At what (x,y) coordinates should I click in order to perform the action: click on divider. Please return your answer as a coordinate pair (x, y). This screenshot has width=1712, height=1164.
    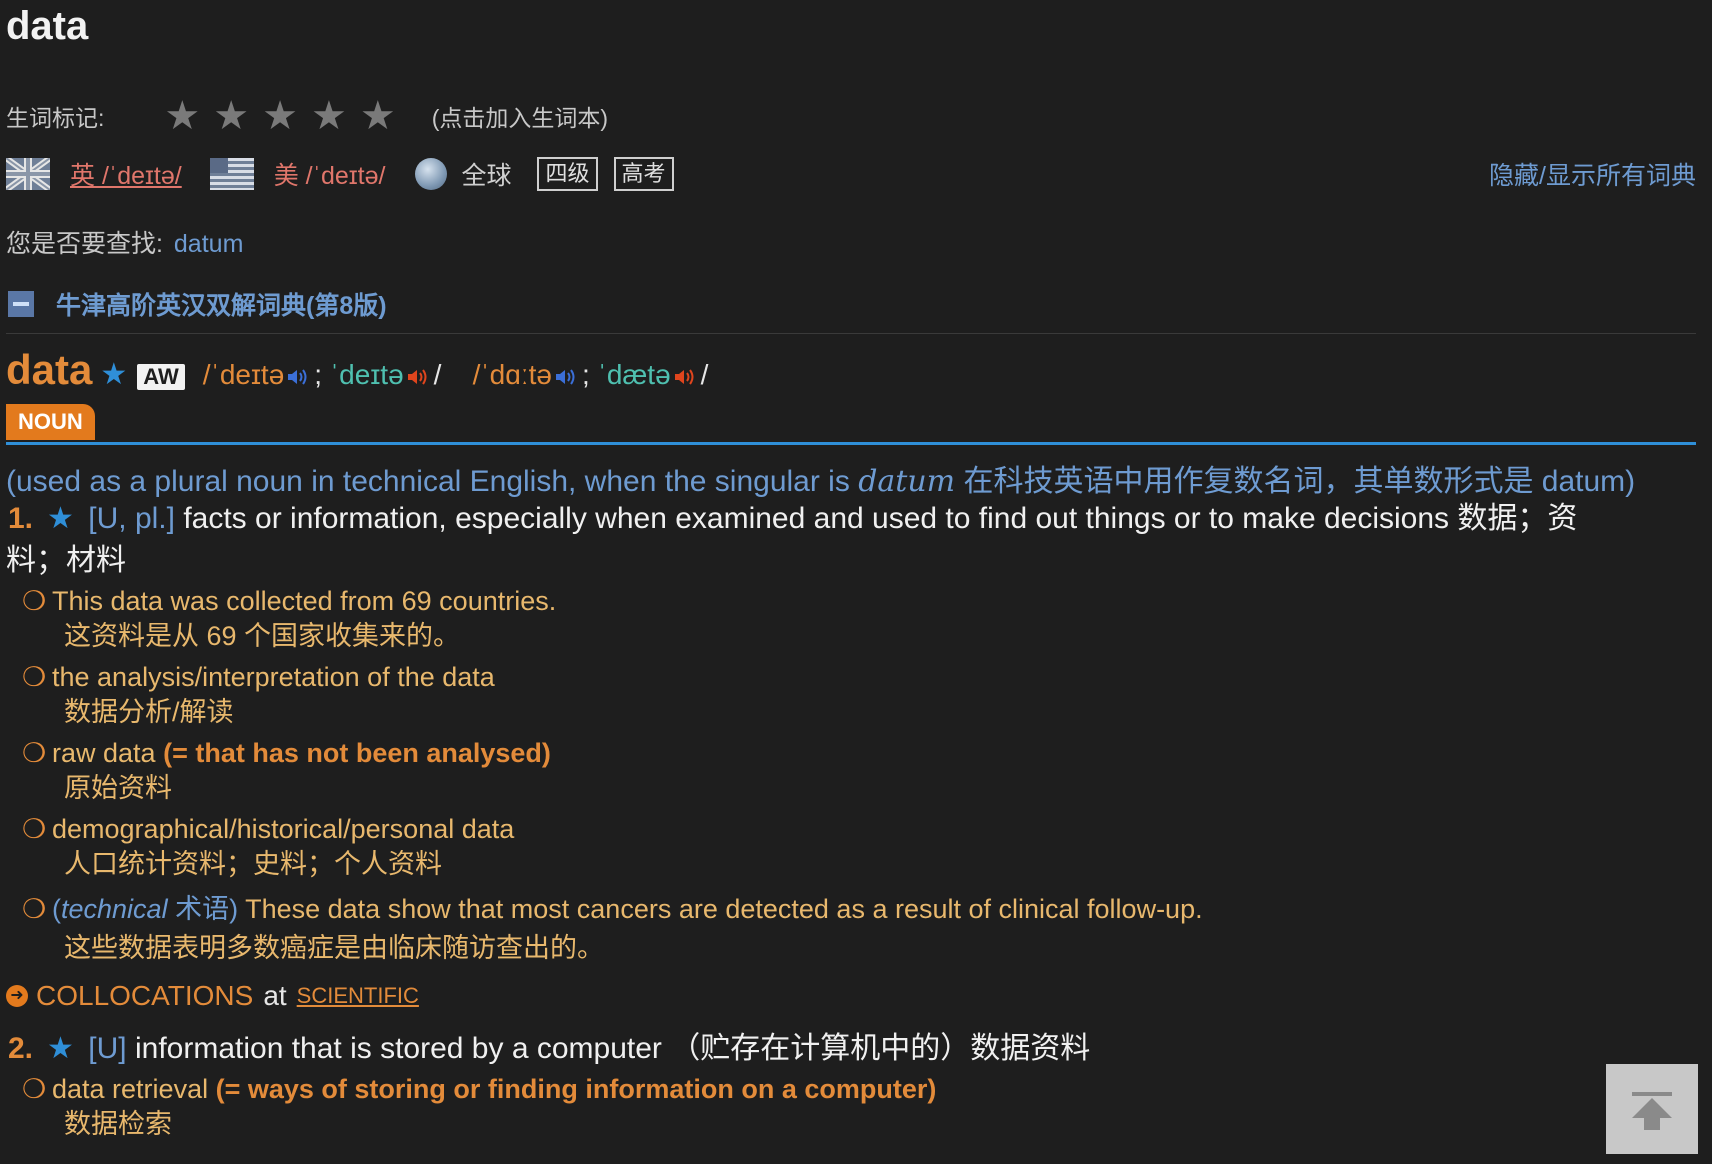
    Looking at the image, I should click on (851, 333).